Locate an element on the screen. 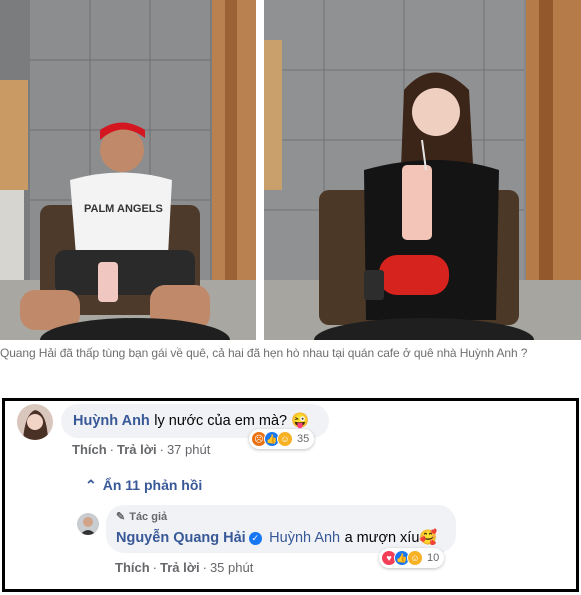 The image size is (581, 595). verified-icon: ✓ is located at coordinates (255, 538).